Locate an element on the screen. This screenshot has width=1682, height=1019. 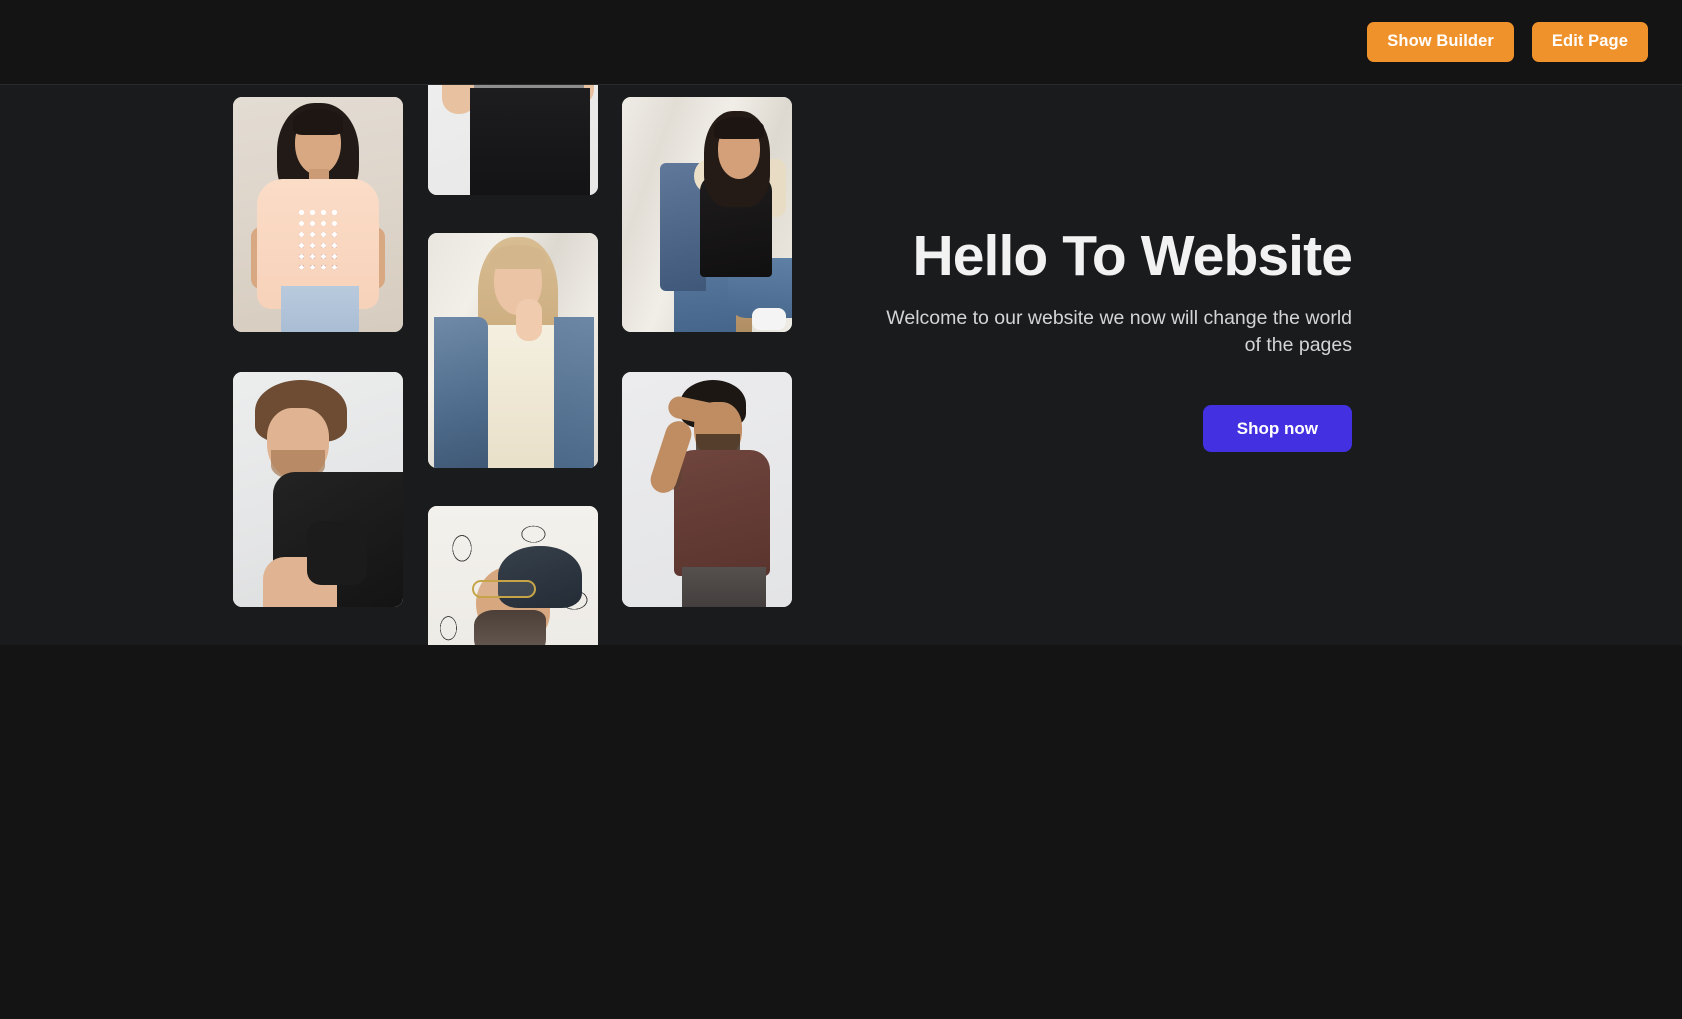
admin-toolbar: Show Builder Edit Page is located at coordinates (841, 42).